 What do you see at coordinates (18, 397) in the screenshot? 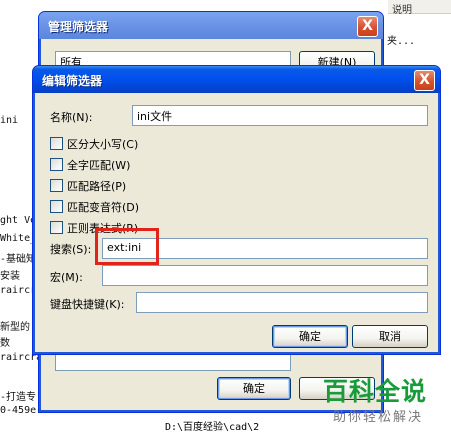
I see `list-item: -打造专` at bounding box center [18, 397].